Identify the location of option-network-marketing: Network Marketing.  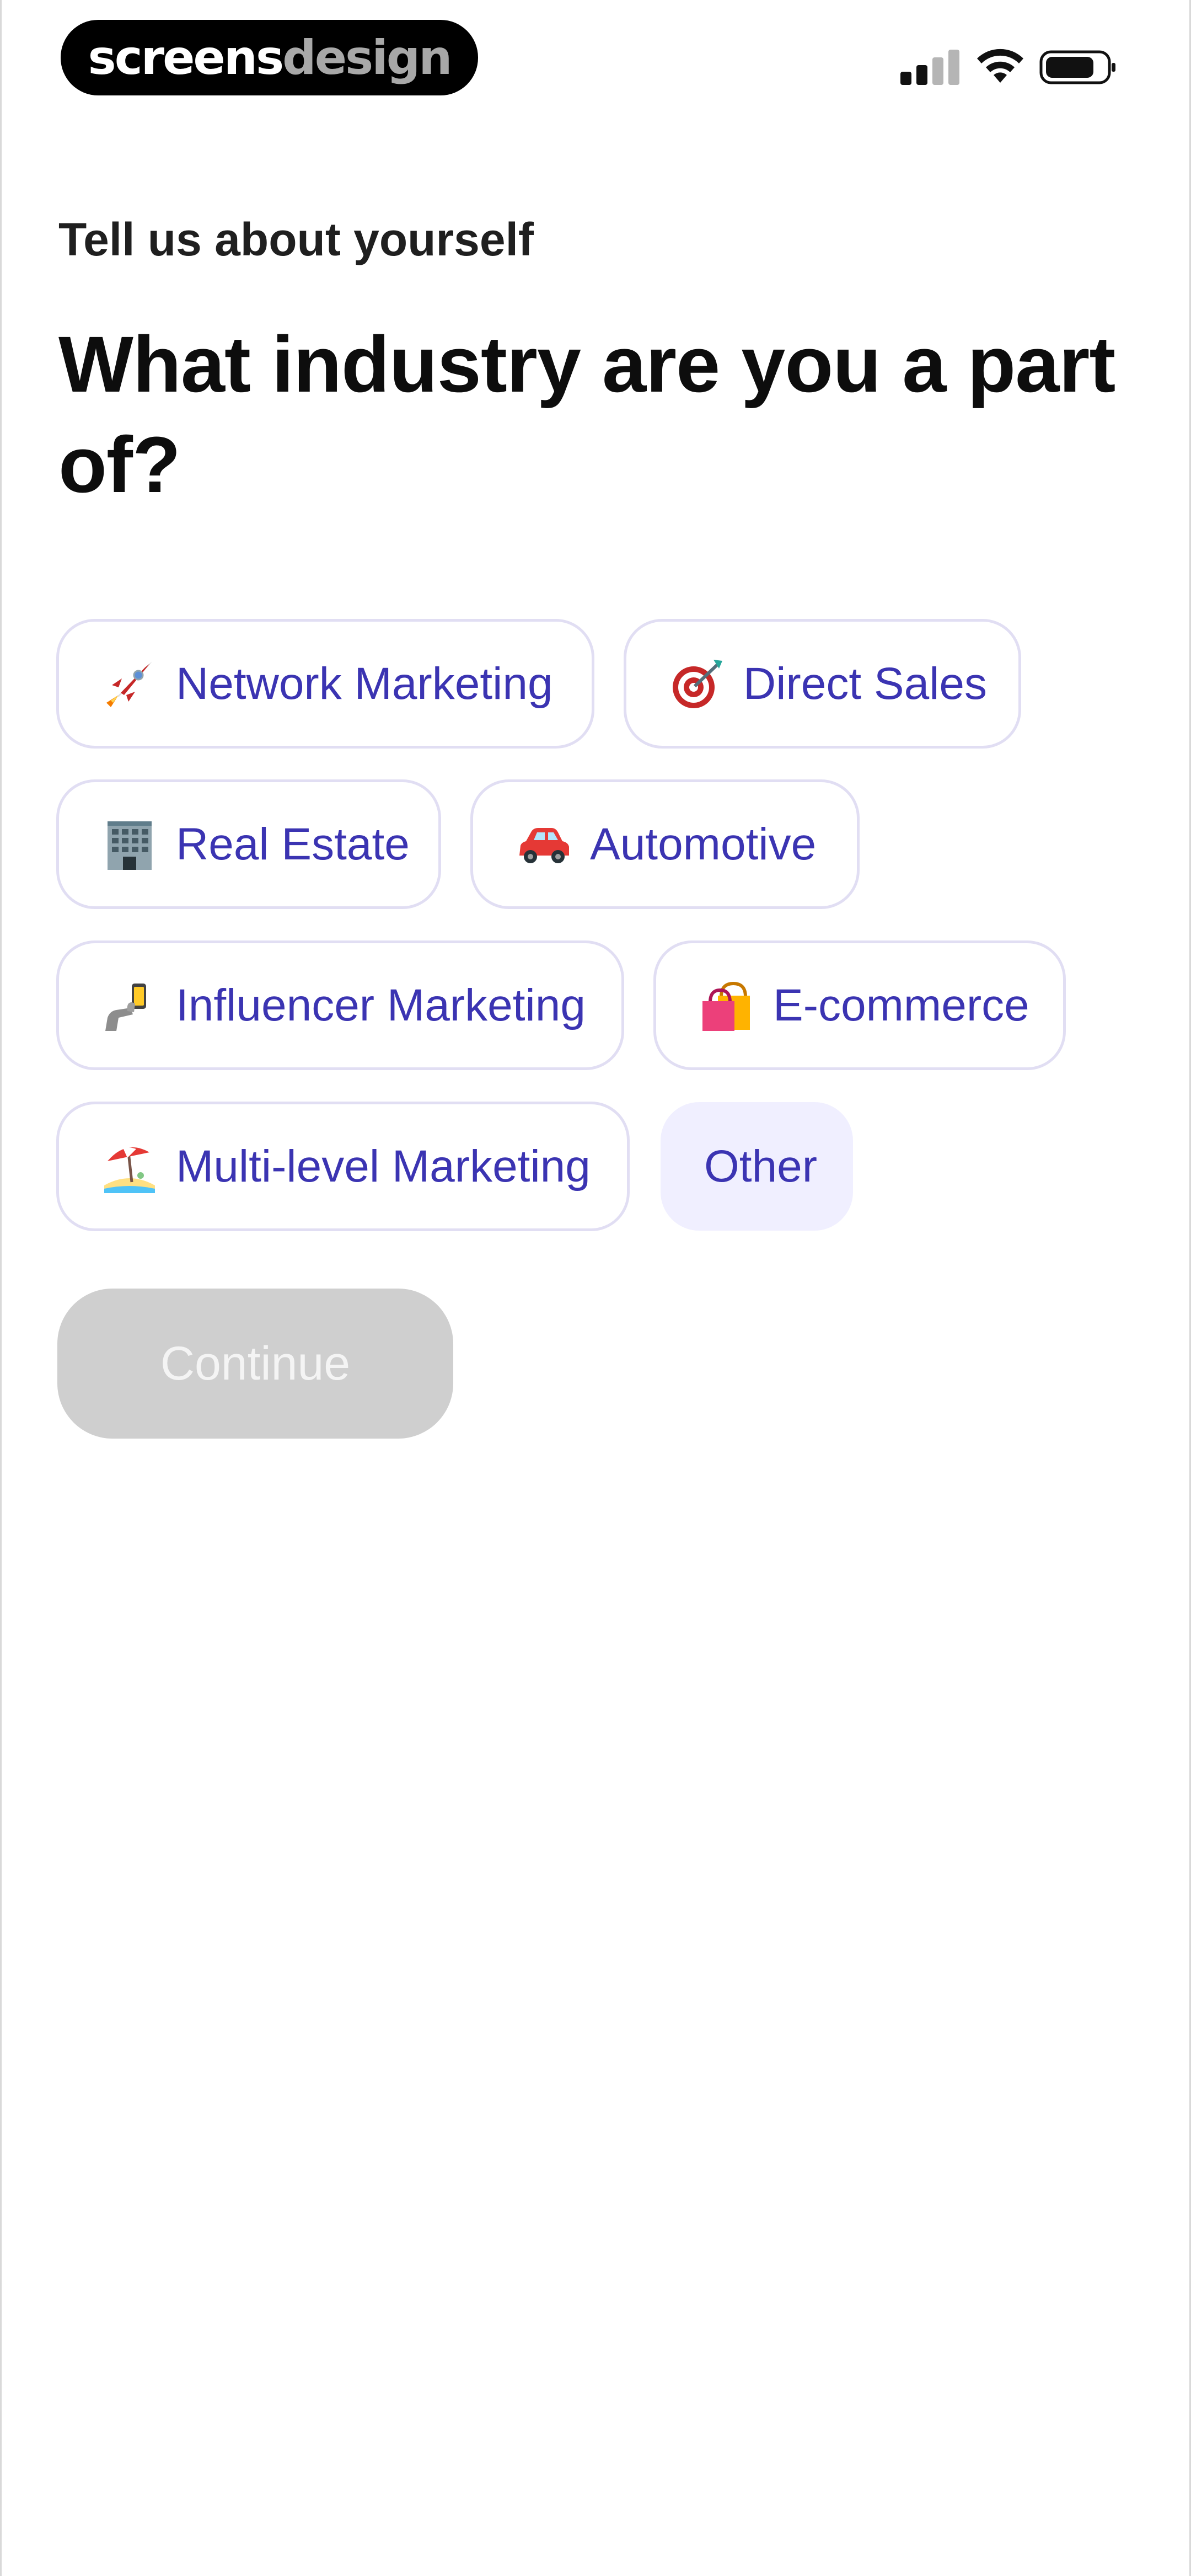
(325, 684).